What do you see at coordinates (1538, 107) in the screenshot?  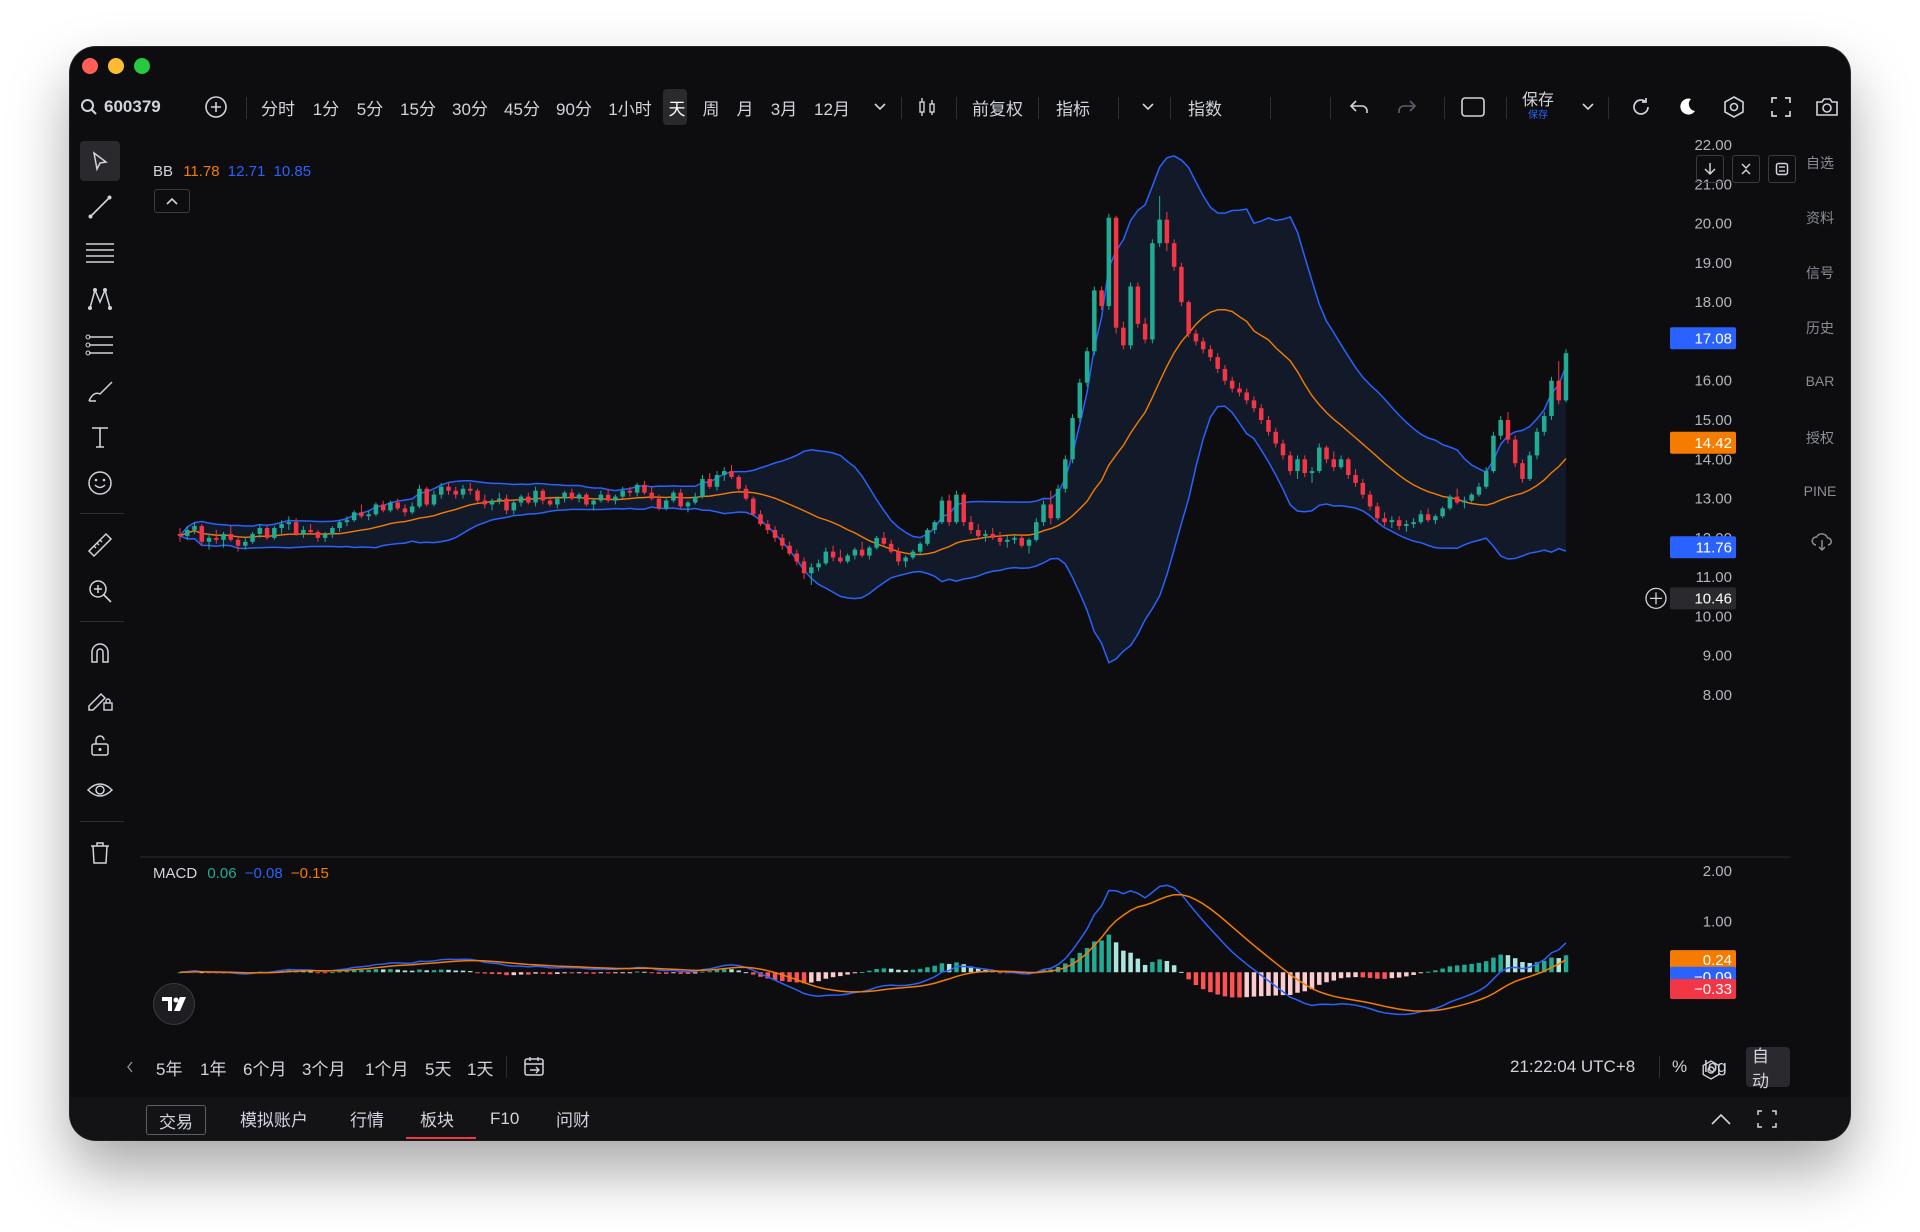 I see `save-button: 保存 保存` at bounding box center [1538, 107].